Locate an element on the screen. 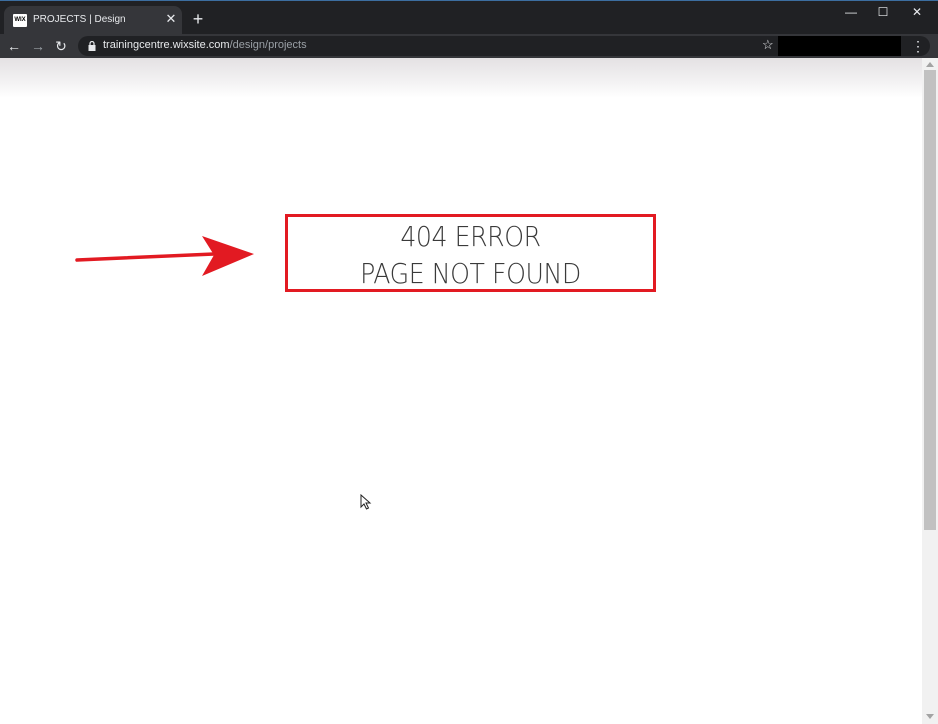 The width and height of the screenshot is (938, 724). maximize-button: ☐ is located at coordinates (883, 12).